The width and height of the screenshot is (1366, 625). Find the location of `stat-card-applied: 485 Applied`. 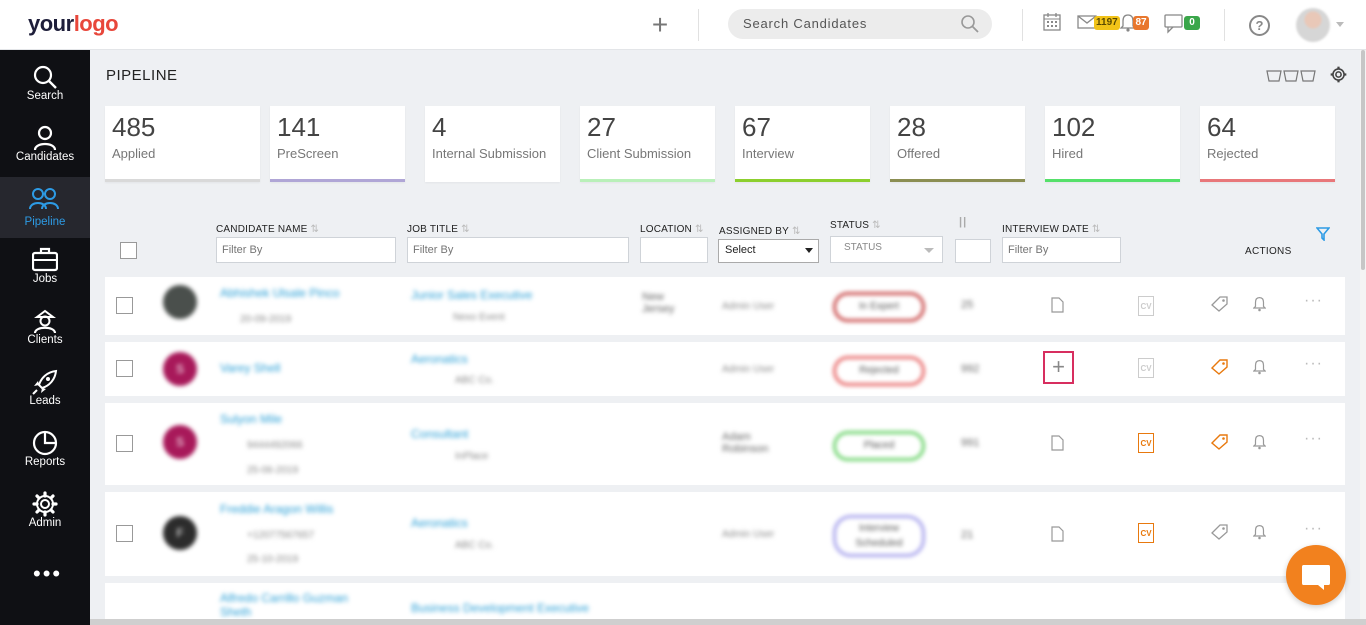

stat-card-applied: 485 Applied is located at coordinates (182, 144).